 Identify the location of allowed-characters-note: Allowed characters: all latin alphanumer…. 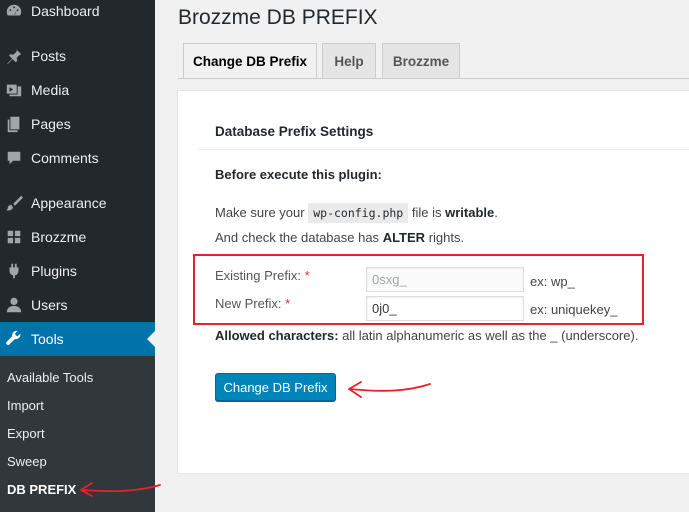
(426, 335).